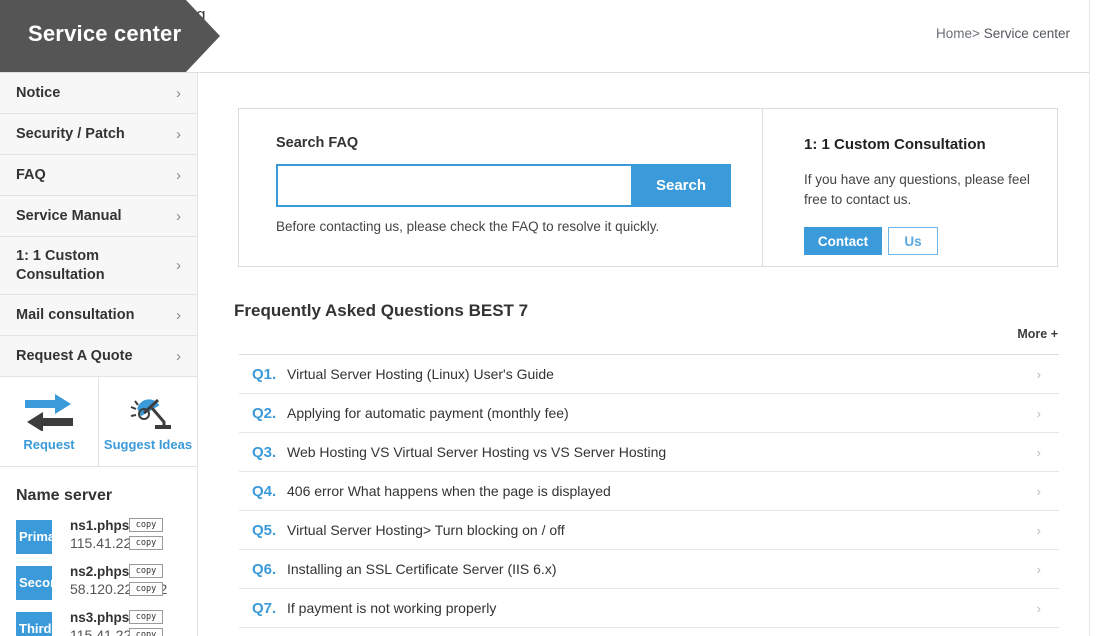 Image resolution: width=1105 pixels, height=636 pixels. I want to click on sidebar-item-faq: FAQ ›, so click(98, 175).